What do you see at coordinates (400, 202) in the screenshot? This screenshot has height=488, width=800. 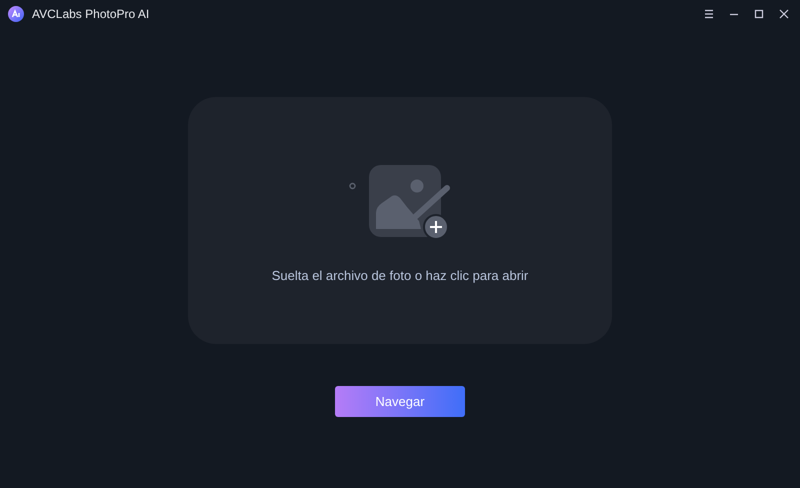 I see `add-image-icon` at bounding box center [400, 202].